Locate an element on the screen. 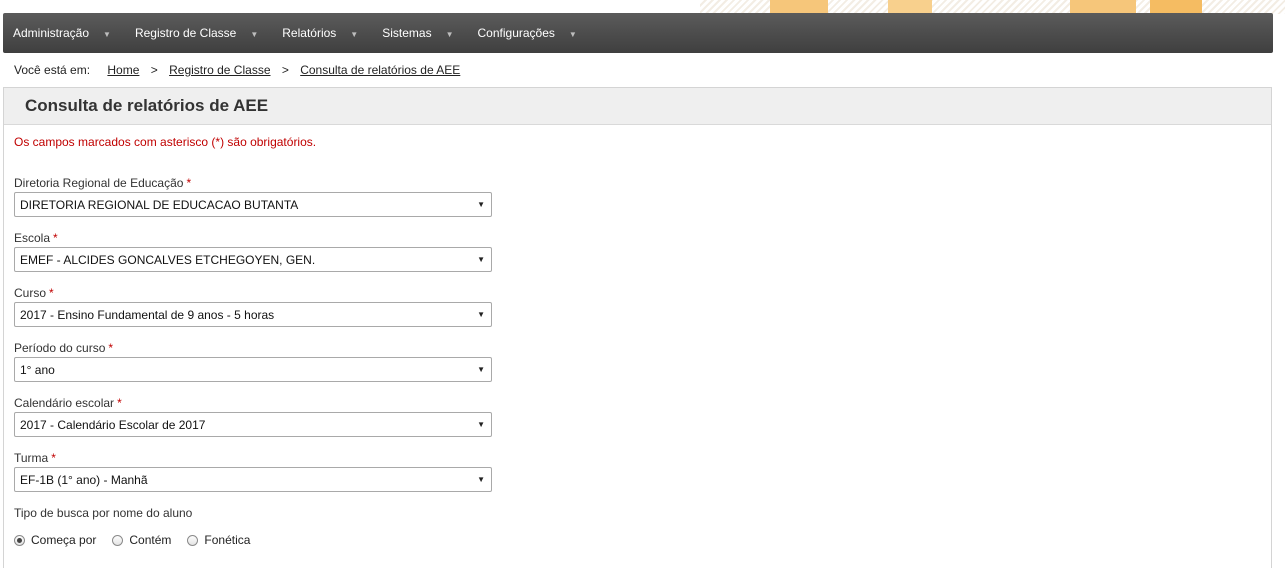  panel-header: Consulta de relatórios de AEE is located at coordinates (637, 106).